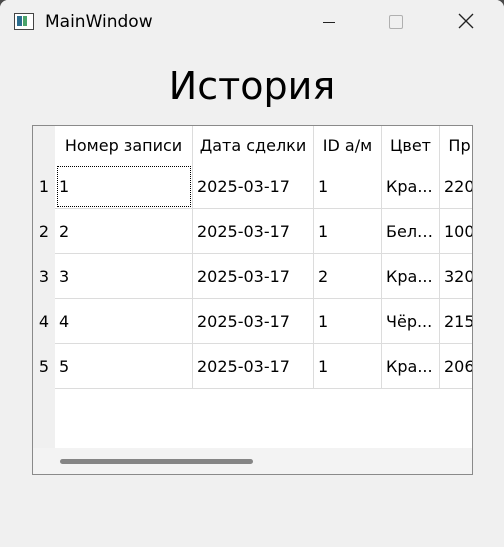 This screenshot has width=504, height=547. Describe the element at coordinates (253, 145) in the screenshot. I see `header-deal-date: Дата сделки` at that location.